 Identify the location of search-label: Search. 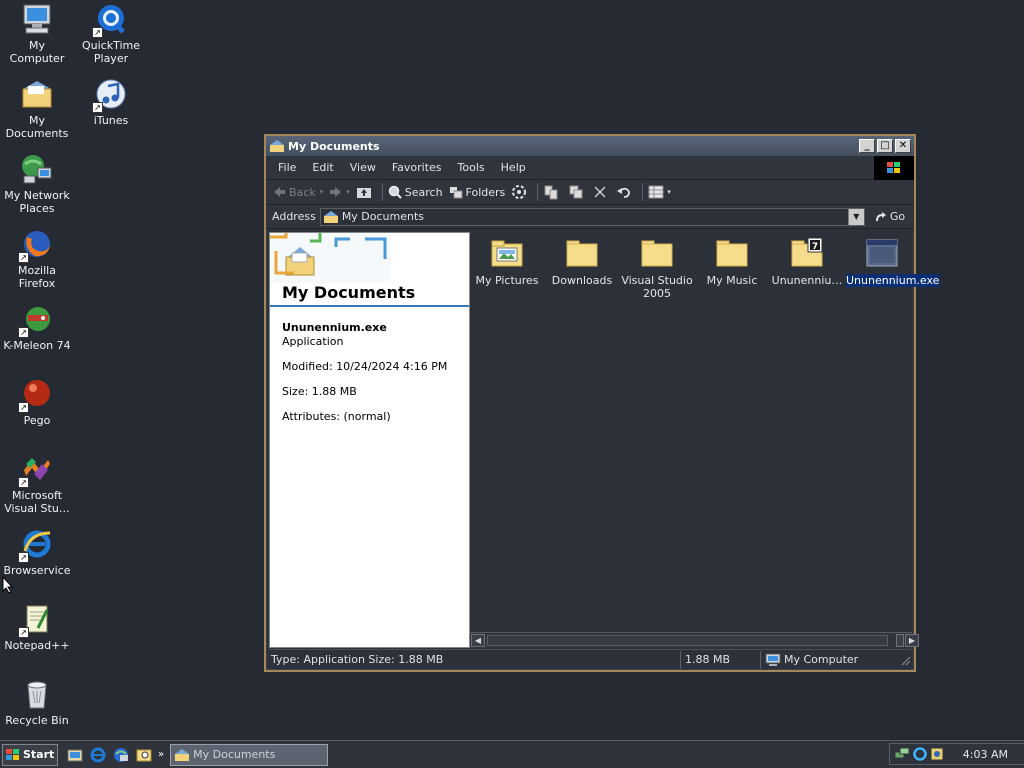
(423, 192).